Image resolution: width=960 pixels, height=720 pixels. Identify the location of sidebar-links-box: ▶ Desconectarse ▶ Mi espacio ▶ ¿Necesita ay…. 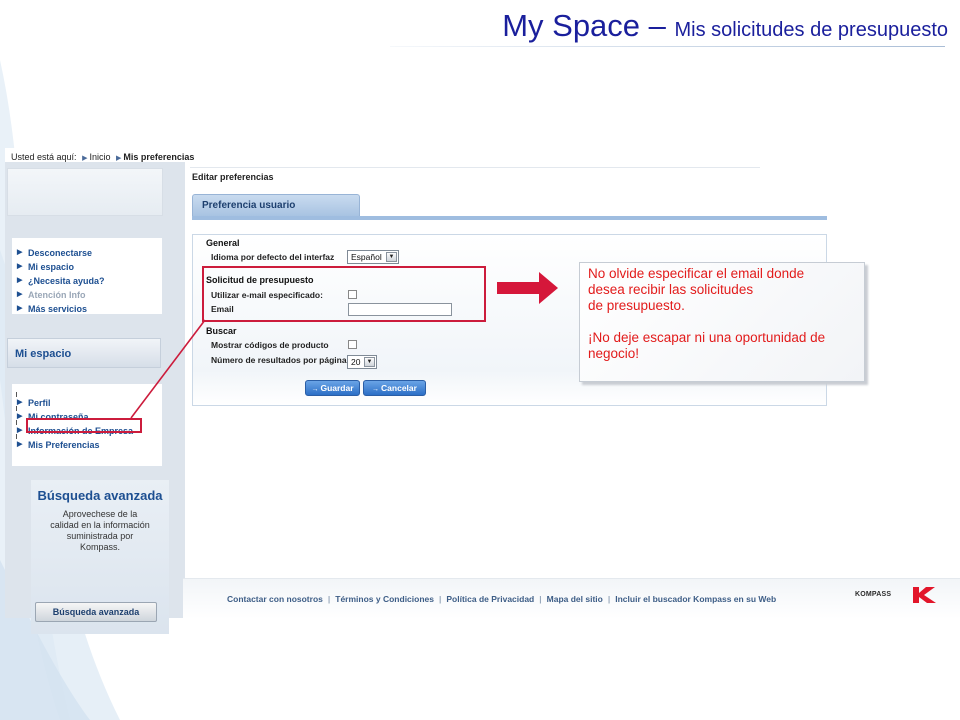
(87, 276).